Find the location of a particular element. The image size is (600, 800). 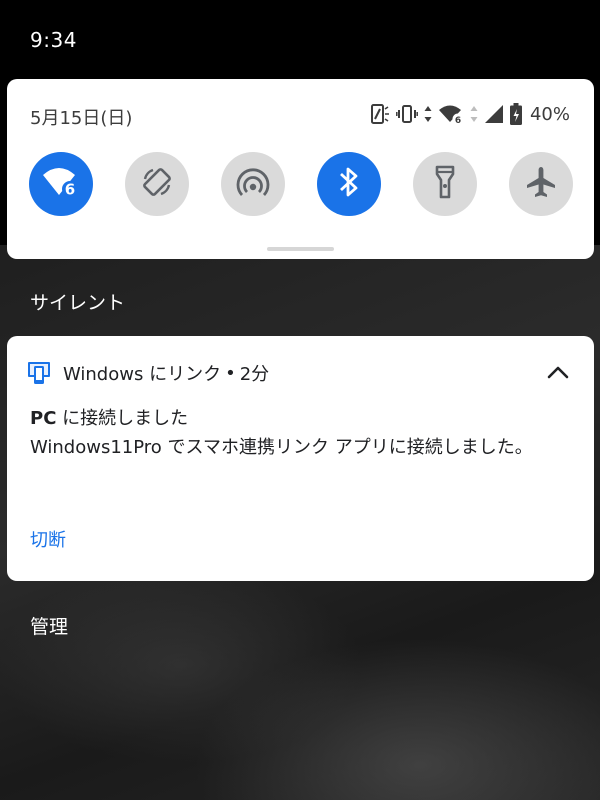

collapse-button is located at coordinates (558, 373).